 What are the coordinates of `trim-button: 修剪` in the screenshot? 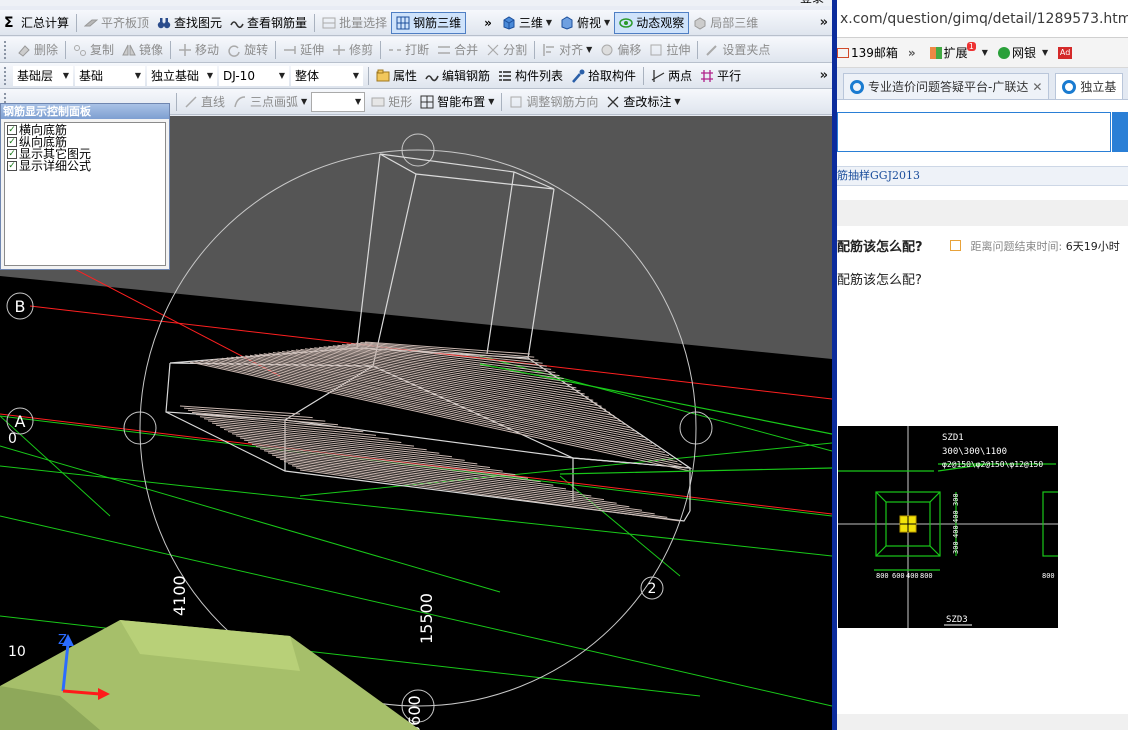 It's located at (352, 50).